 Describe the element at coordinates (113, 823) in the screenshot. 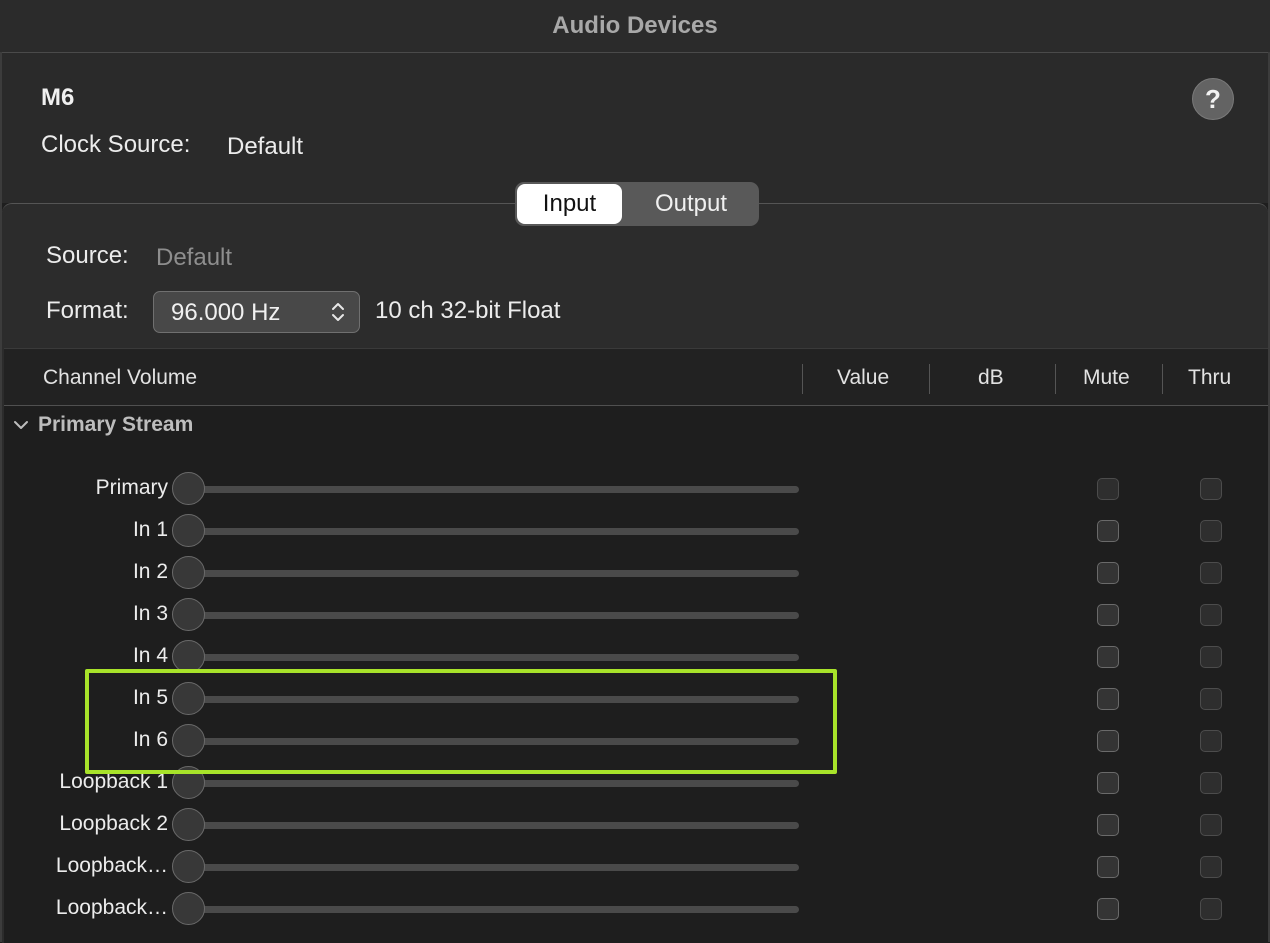

I see `channel-label: Loopback 2` at that location.